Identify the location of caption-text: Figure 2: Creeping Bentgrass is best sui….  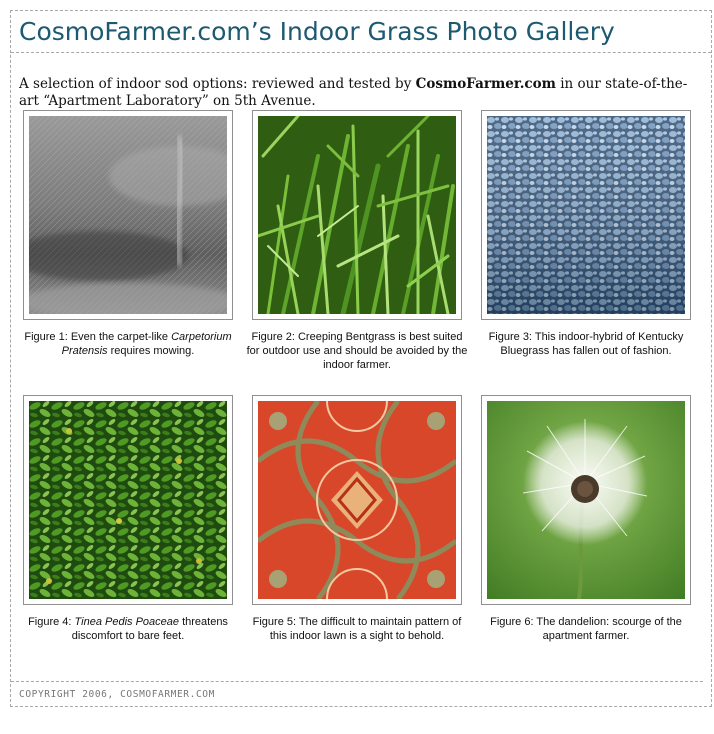
(357, 351).